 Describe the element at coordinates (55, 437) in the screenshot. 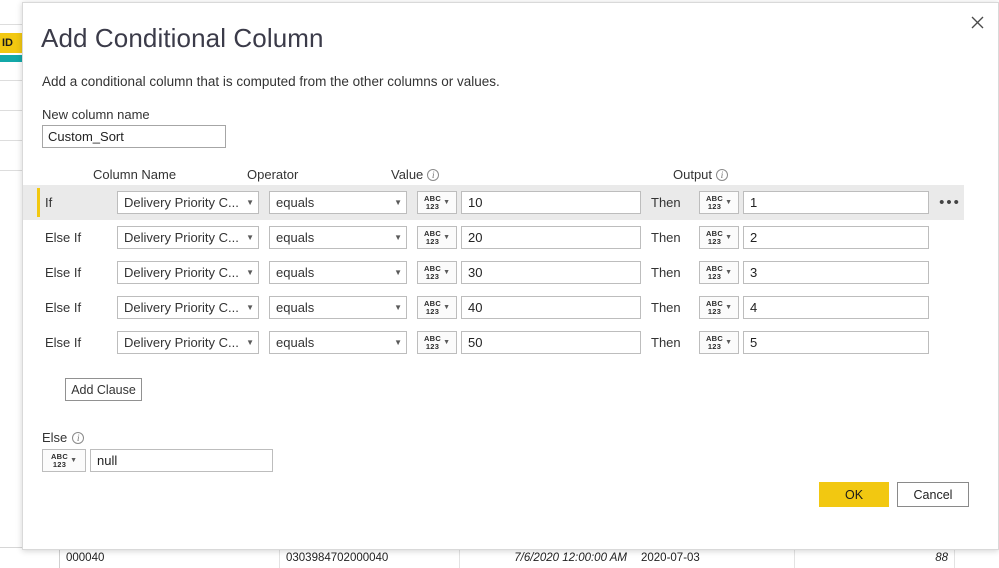

I see `else-label-text: Else` at that location.